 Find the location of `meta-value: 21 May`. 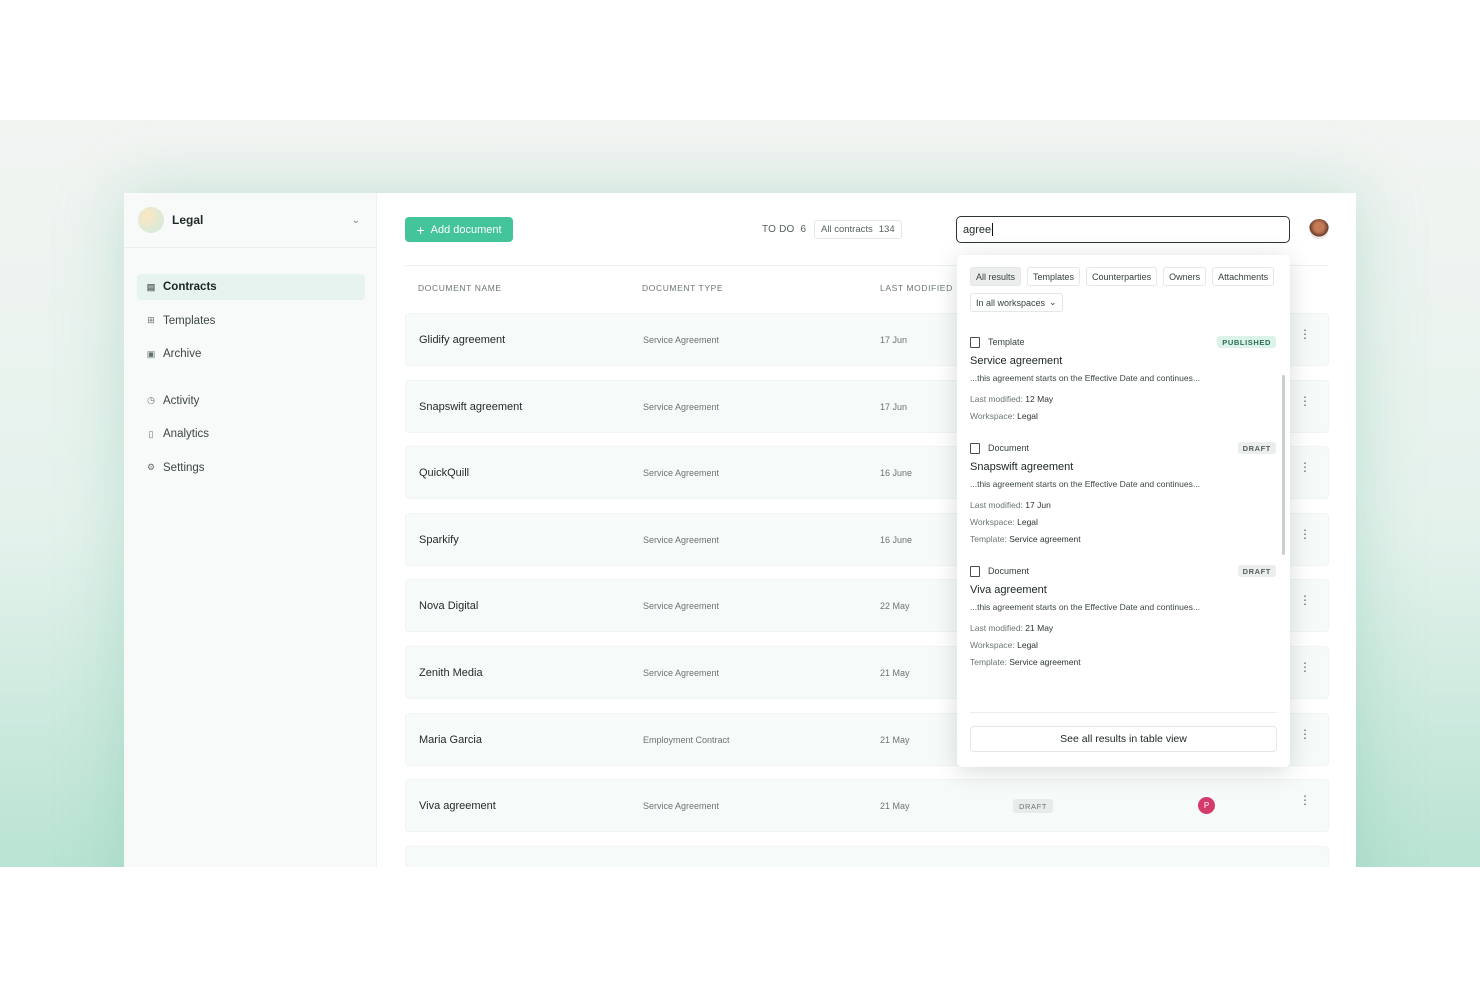

meta-value: 21 May is located at coordinates (1039, 628).